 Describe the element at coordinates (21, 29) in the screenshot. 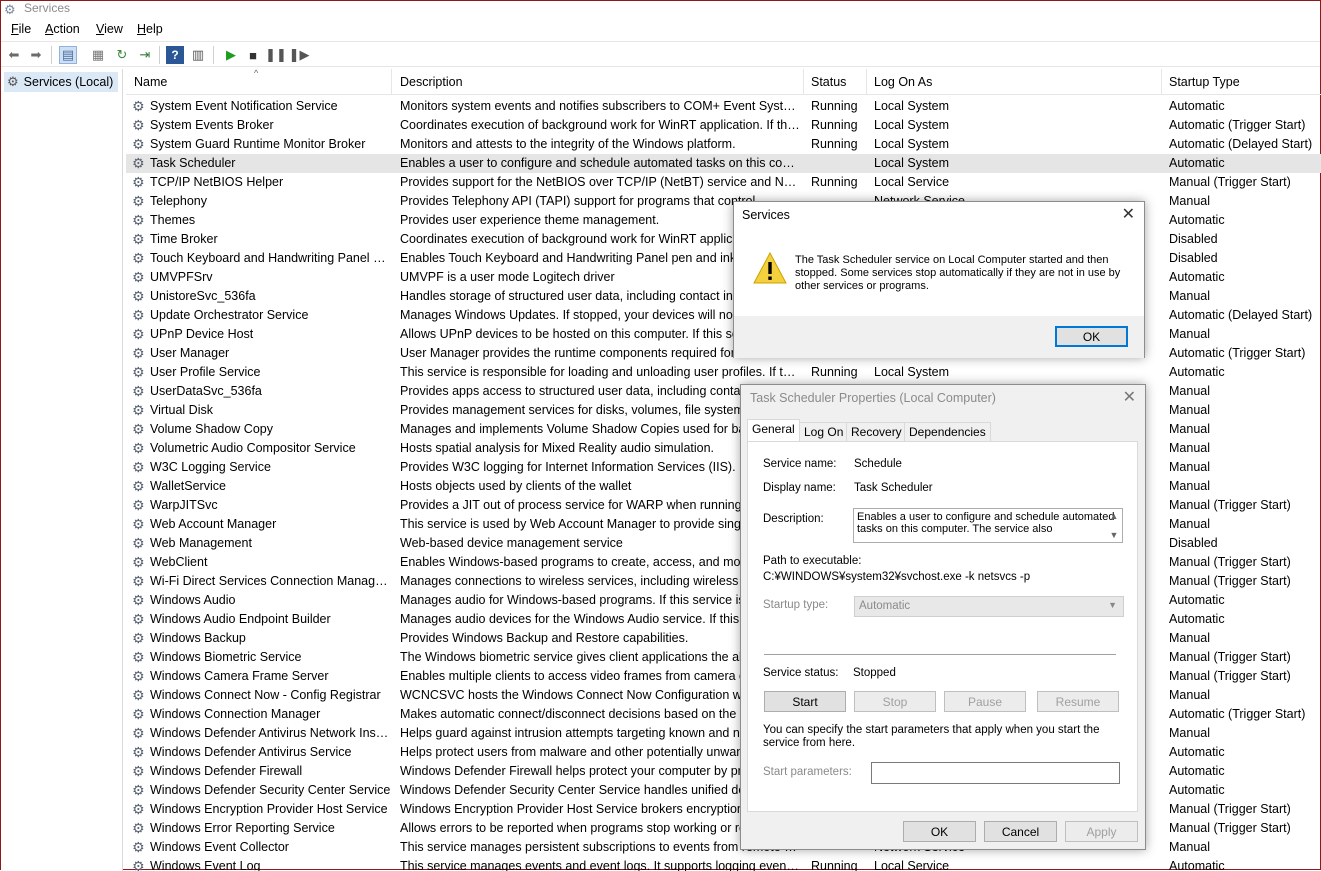

I see `menu-file: File` at that location.